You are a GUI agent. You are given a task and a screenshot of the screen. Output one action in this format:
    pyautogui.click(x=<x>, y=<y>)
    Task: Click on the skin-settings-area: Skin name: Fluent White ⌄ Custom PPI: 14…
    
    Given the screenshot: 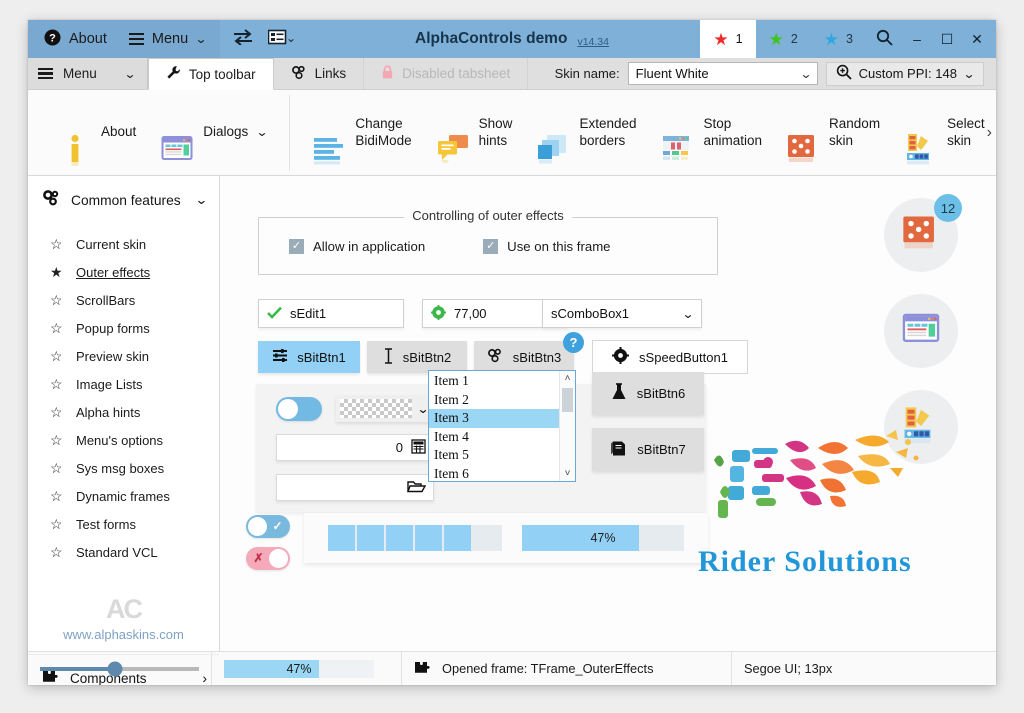 What is the action you would take?
    pyautogui.click(x=775, y=73)
    